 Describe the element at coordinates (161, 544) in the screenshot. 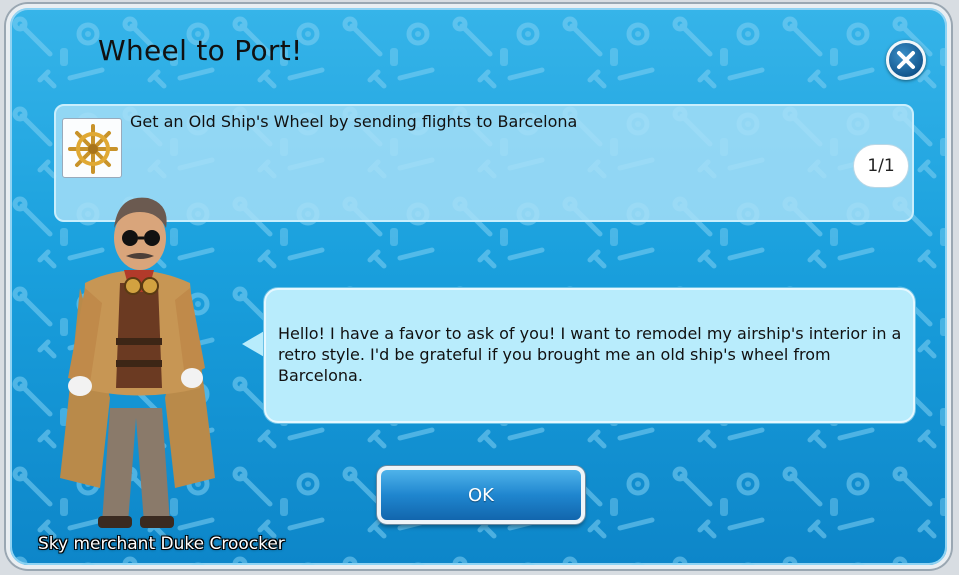

I see `character-name: Sky merchant Duke Croocker` at that location.